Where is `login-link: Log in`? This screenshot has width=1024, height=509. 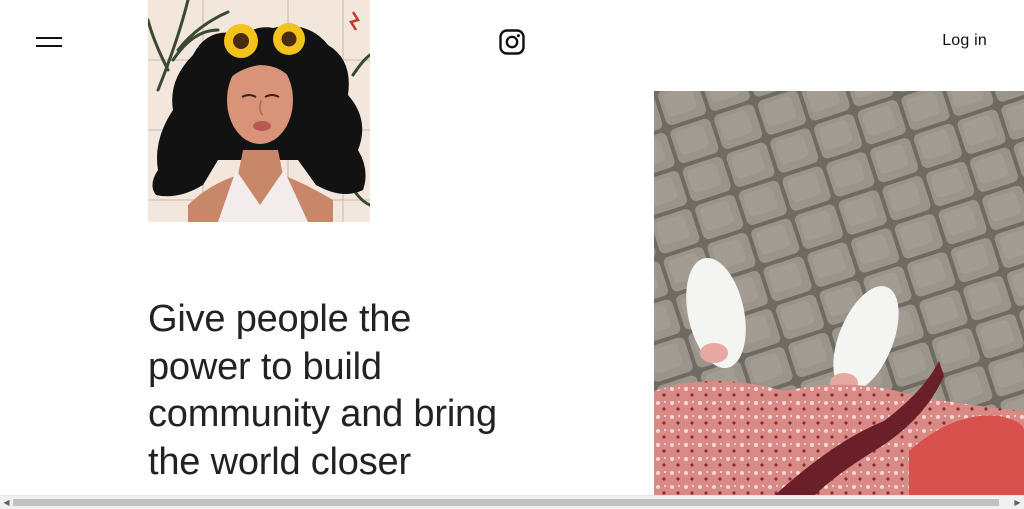 login-link: Log in is located at coordinates (964, 41).